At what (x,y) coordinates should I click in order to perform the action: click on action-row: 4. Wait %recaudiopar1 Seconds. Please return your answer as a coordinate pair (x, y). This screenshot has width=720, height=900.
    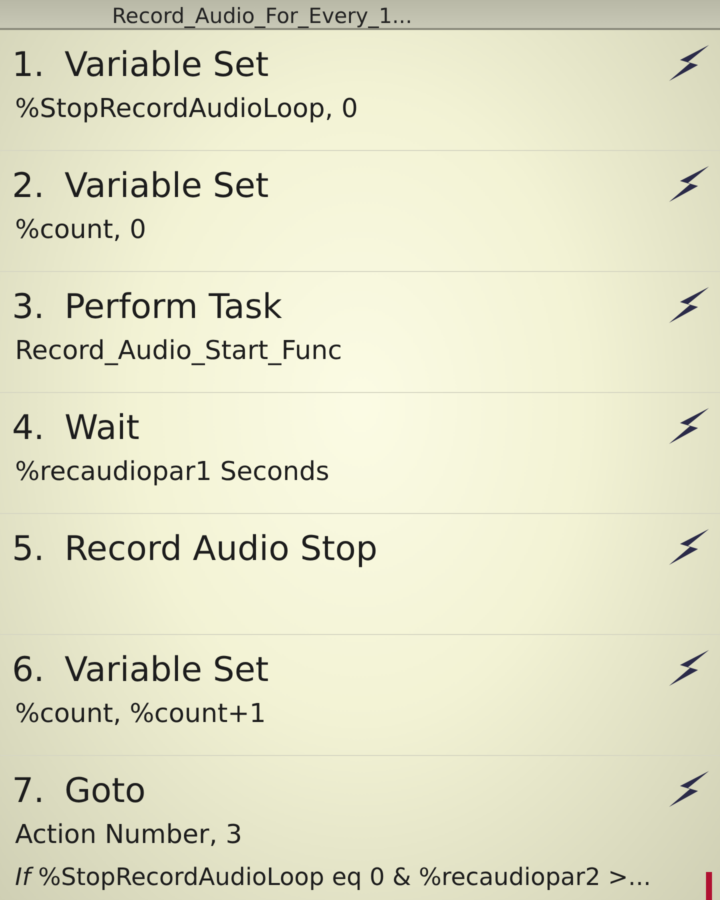
    Looking at the image, I should click on (360, 453).